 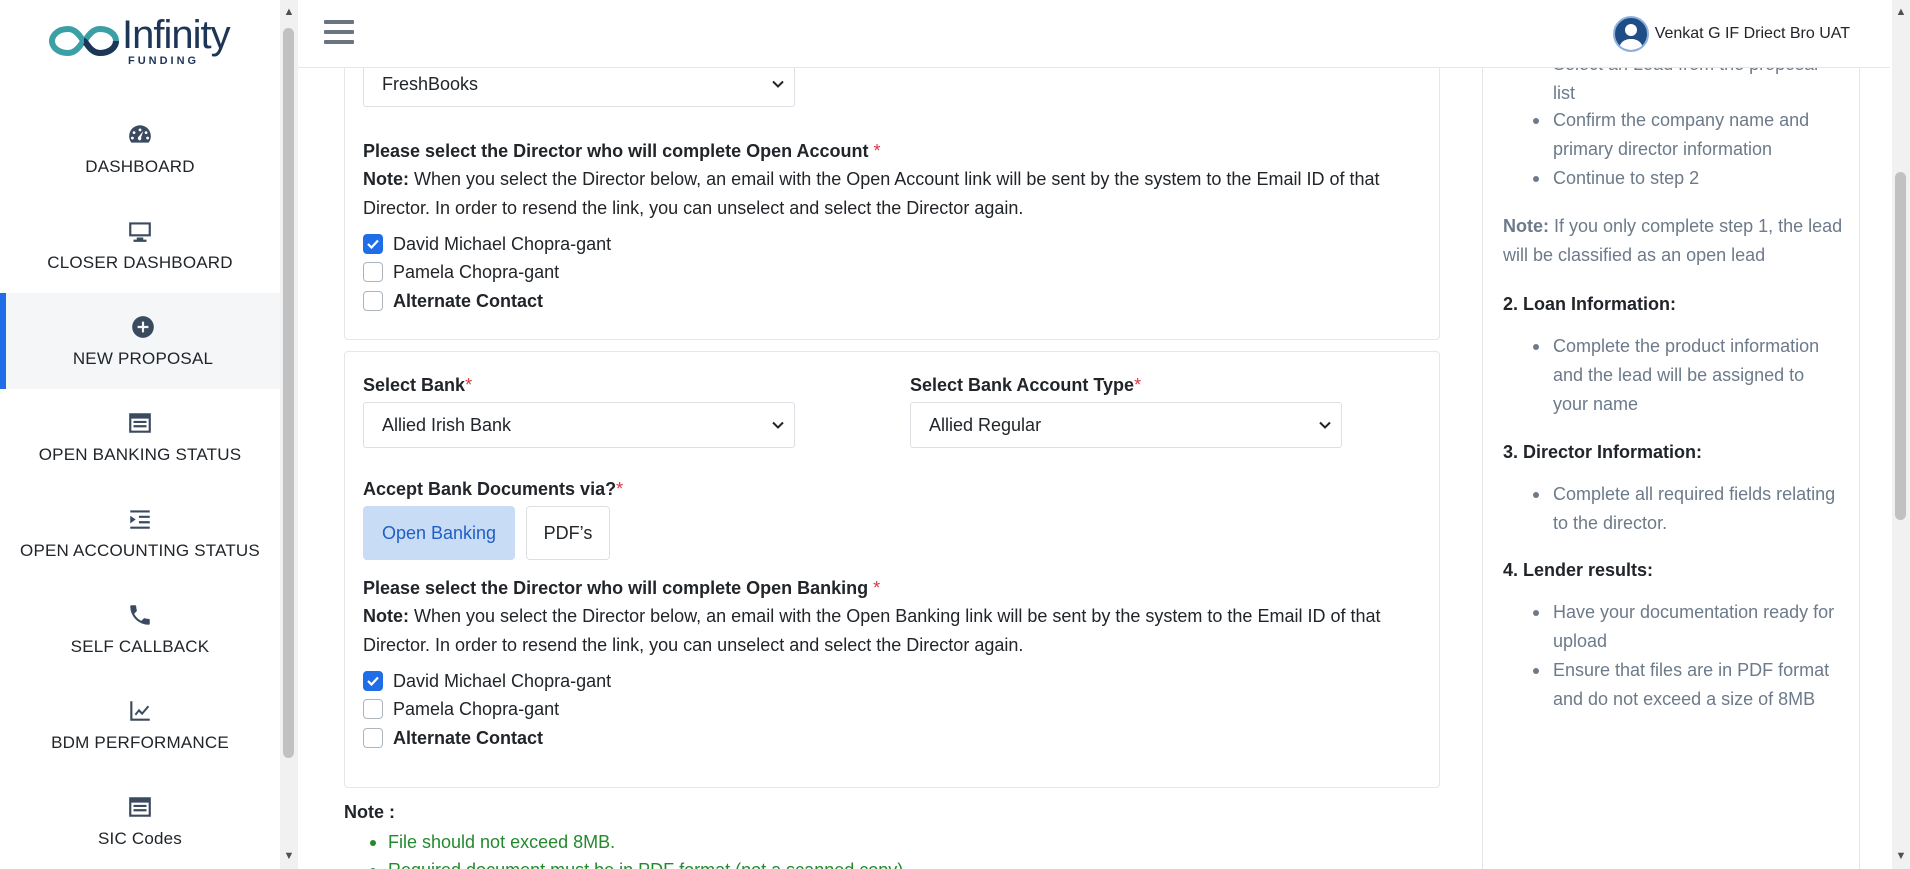 What do you see at coordinates (140, 166) in the screenshot?
I see `sidebar-item-label: DASHBOARD` at bounding box center [140, 166].